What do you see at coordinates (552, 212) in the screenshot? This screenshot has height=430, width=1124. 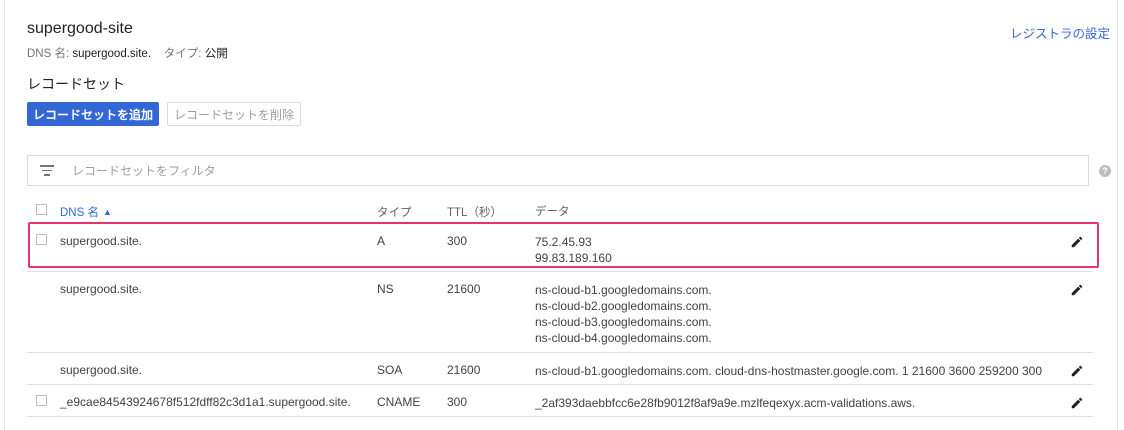 I see `data-column-header: データ` at bounding box center [552, 212].